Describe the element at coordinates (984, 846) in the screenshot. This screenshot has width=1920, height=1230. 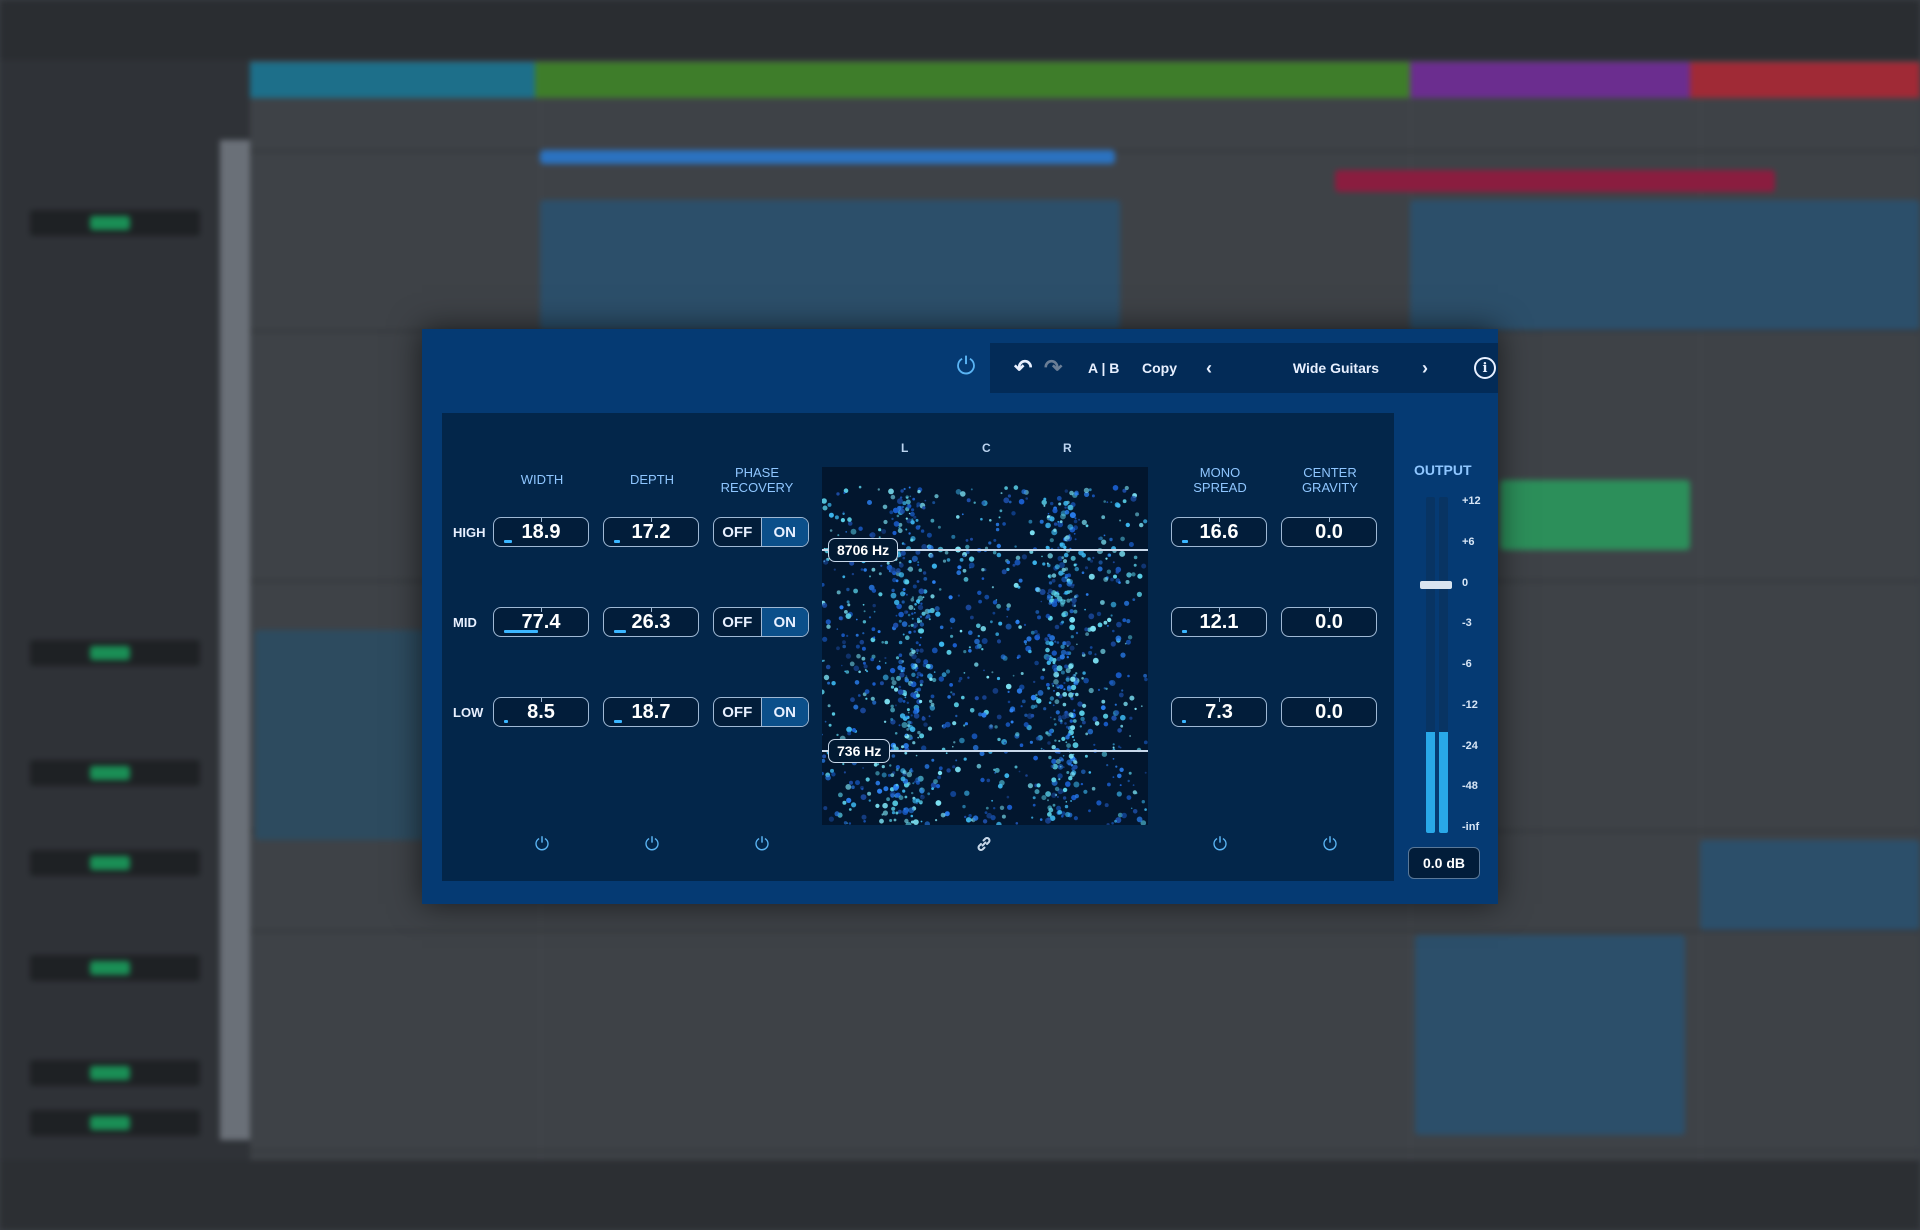
I see `link-icon` at that location.